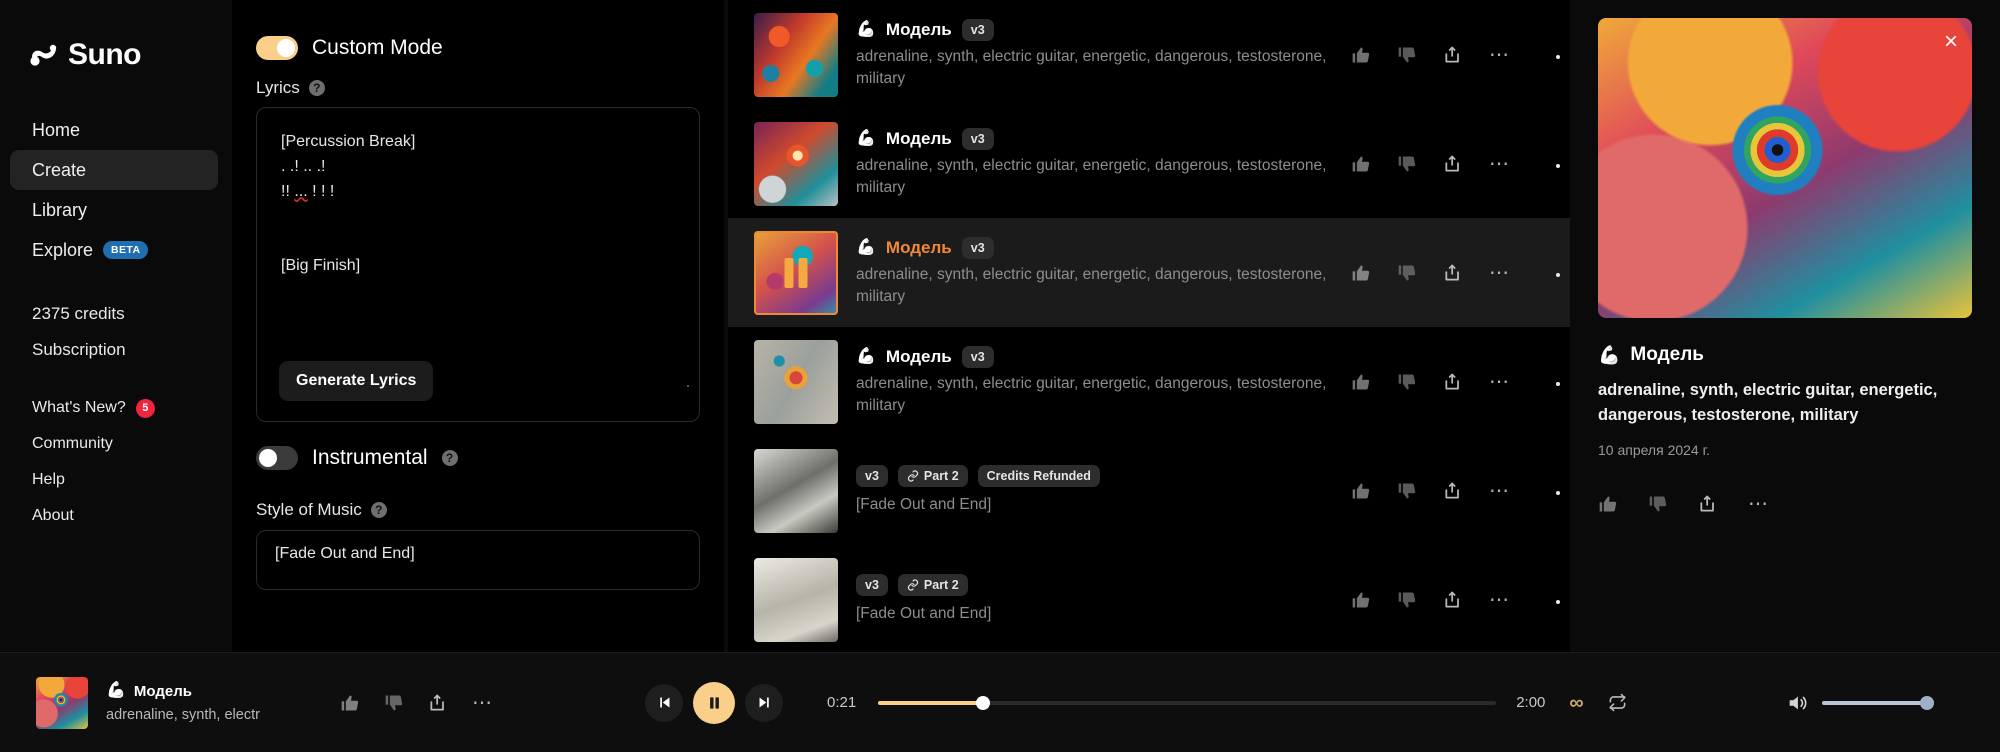 The image size is (2000, 752). I want to click on about-link: About, so click(114, 516).